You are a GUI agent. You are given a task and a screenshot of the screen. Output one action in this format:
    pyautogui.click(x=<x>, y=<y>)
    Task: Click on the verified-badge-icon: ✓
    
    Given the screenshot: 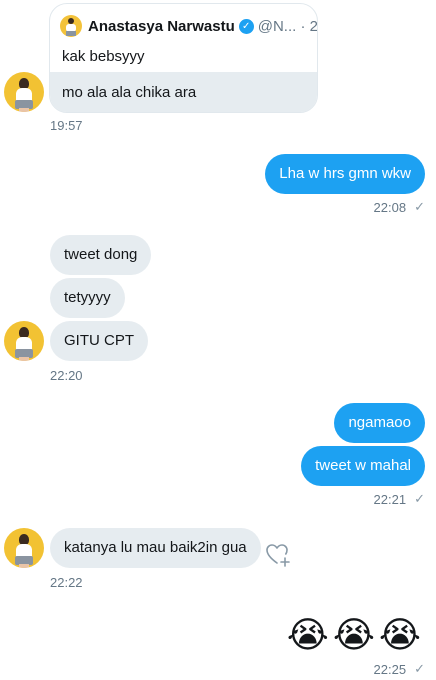 What is the action you would take?
    pyautogui.click(x=246, y=26)
    